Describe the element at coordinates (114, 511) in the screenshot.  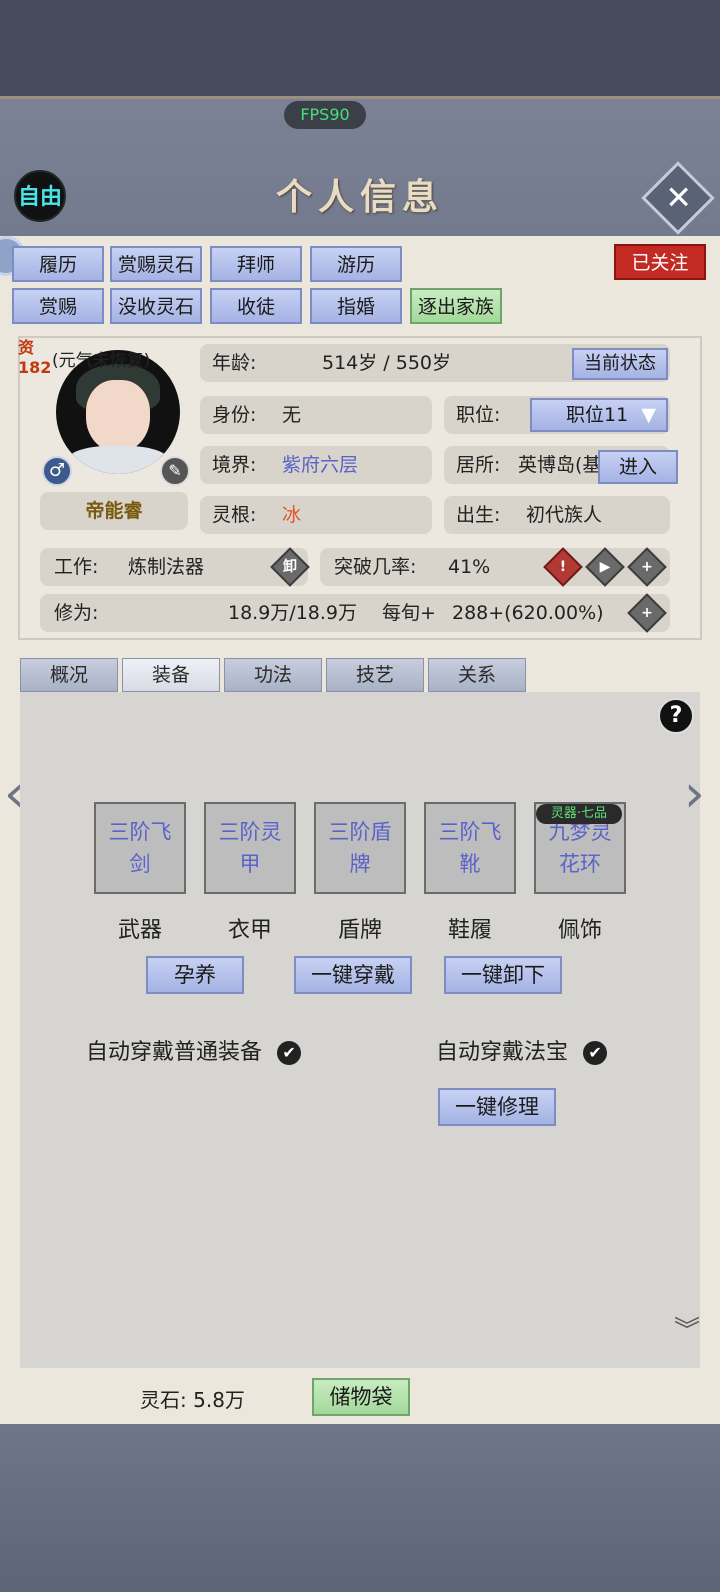
I see `character-name: 帝能睿` at that location.